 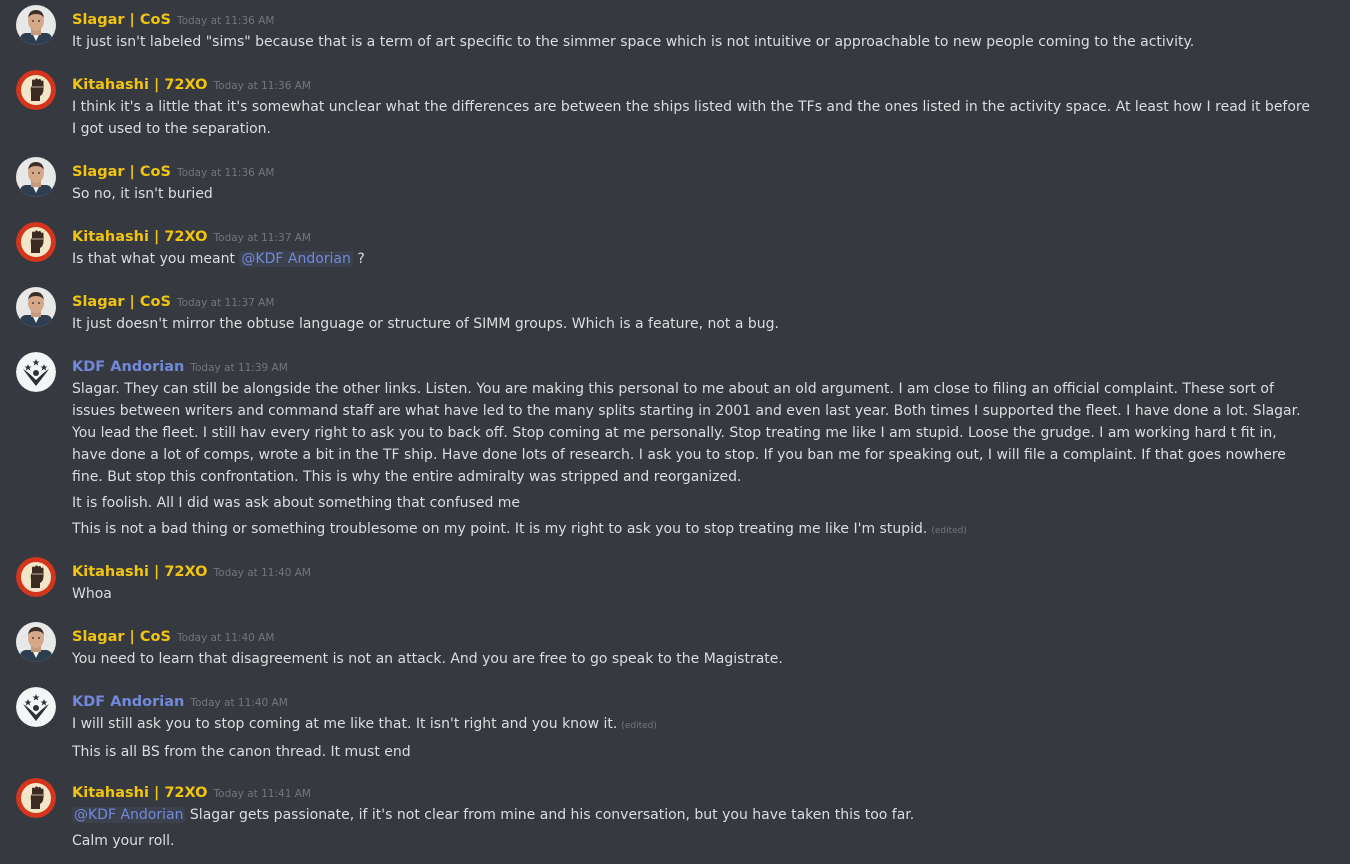 What do you see at coordinates (173, 637) in the screenshot?
I see `message-header: Slagar | CoS Today at 11:40 AM` at bounding box center [173, 637].